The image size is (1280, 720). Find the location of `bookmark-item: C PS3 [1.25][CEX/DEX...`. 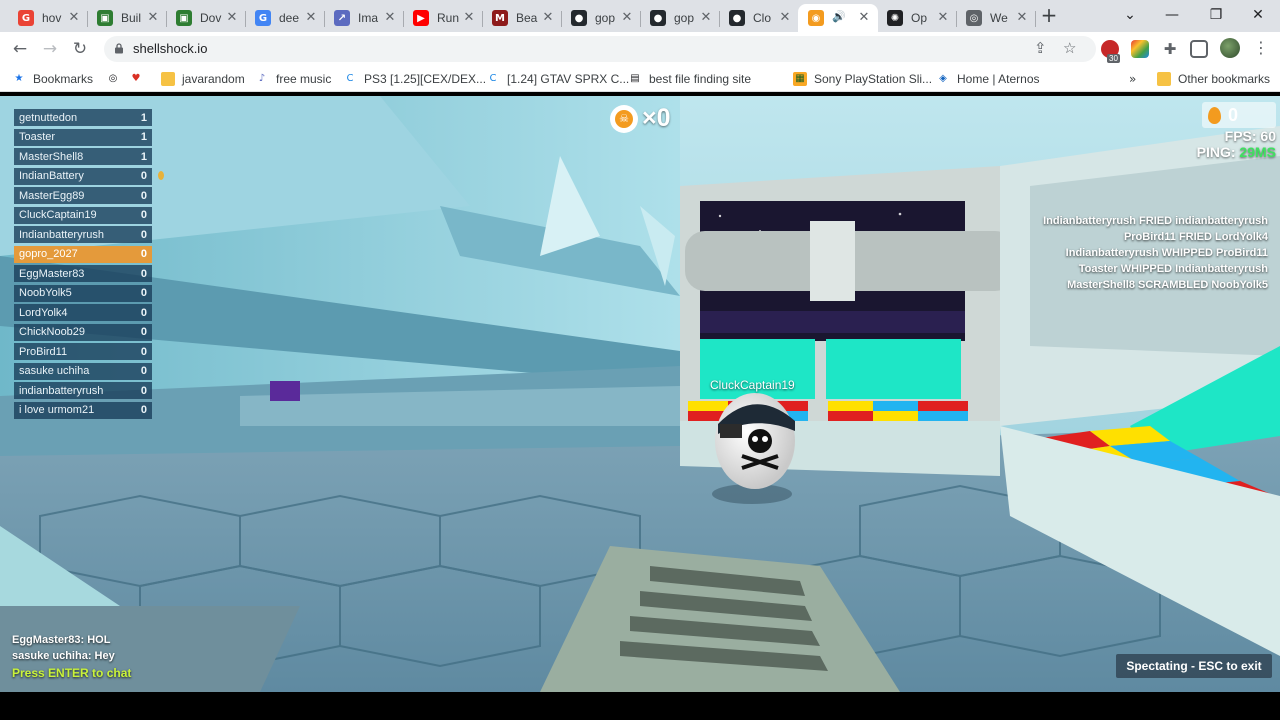

bookmark-item: C PS3 [1.25][CEX/DEX... is located at coordinates (415, 79).